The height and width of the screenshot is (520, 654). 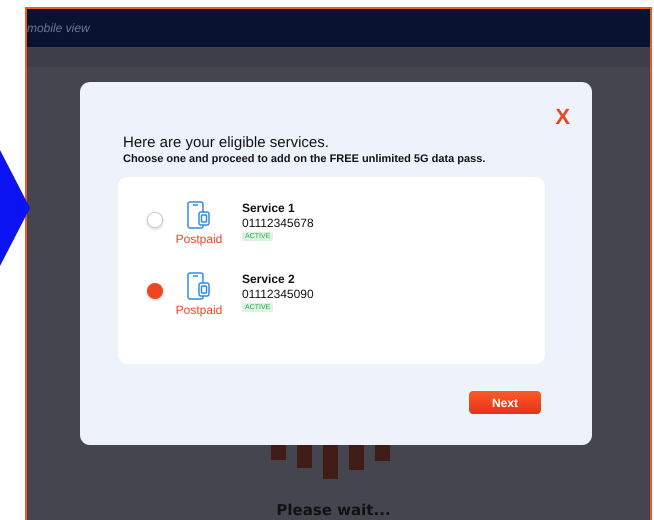 I want to click on service-name: Service 2, so click(x=269, y=279).